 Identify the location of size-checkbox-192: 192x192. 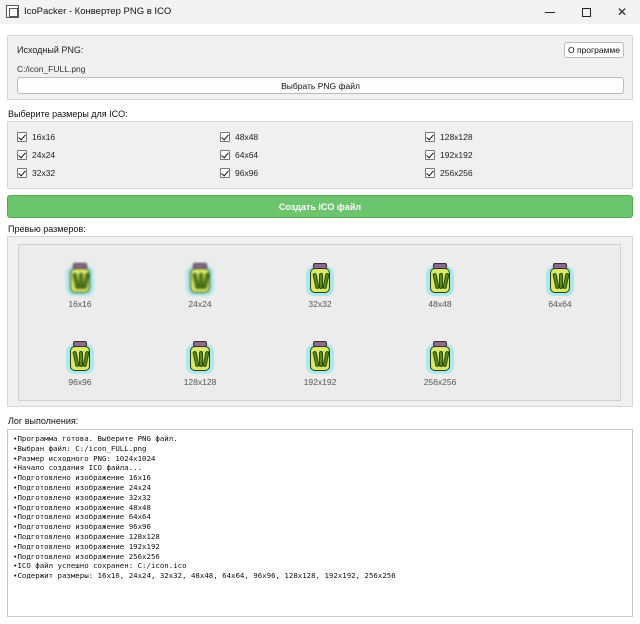
(449, 155).